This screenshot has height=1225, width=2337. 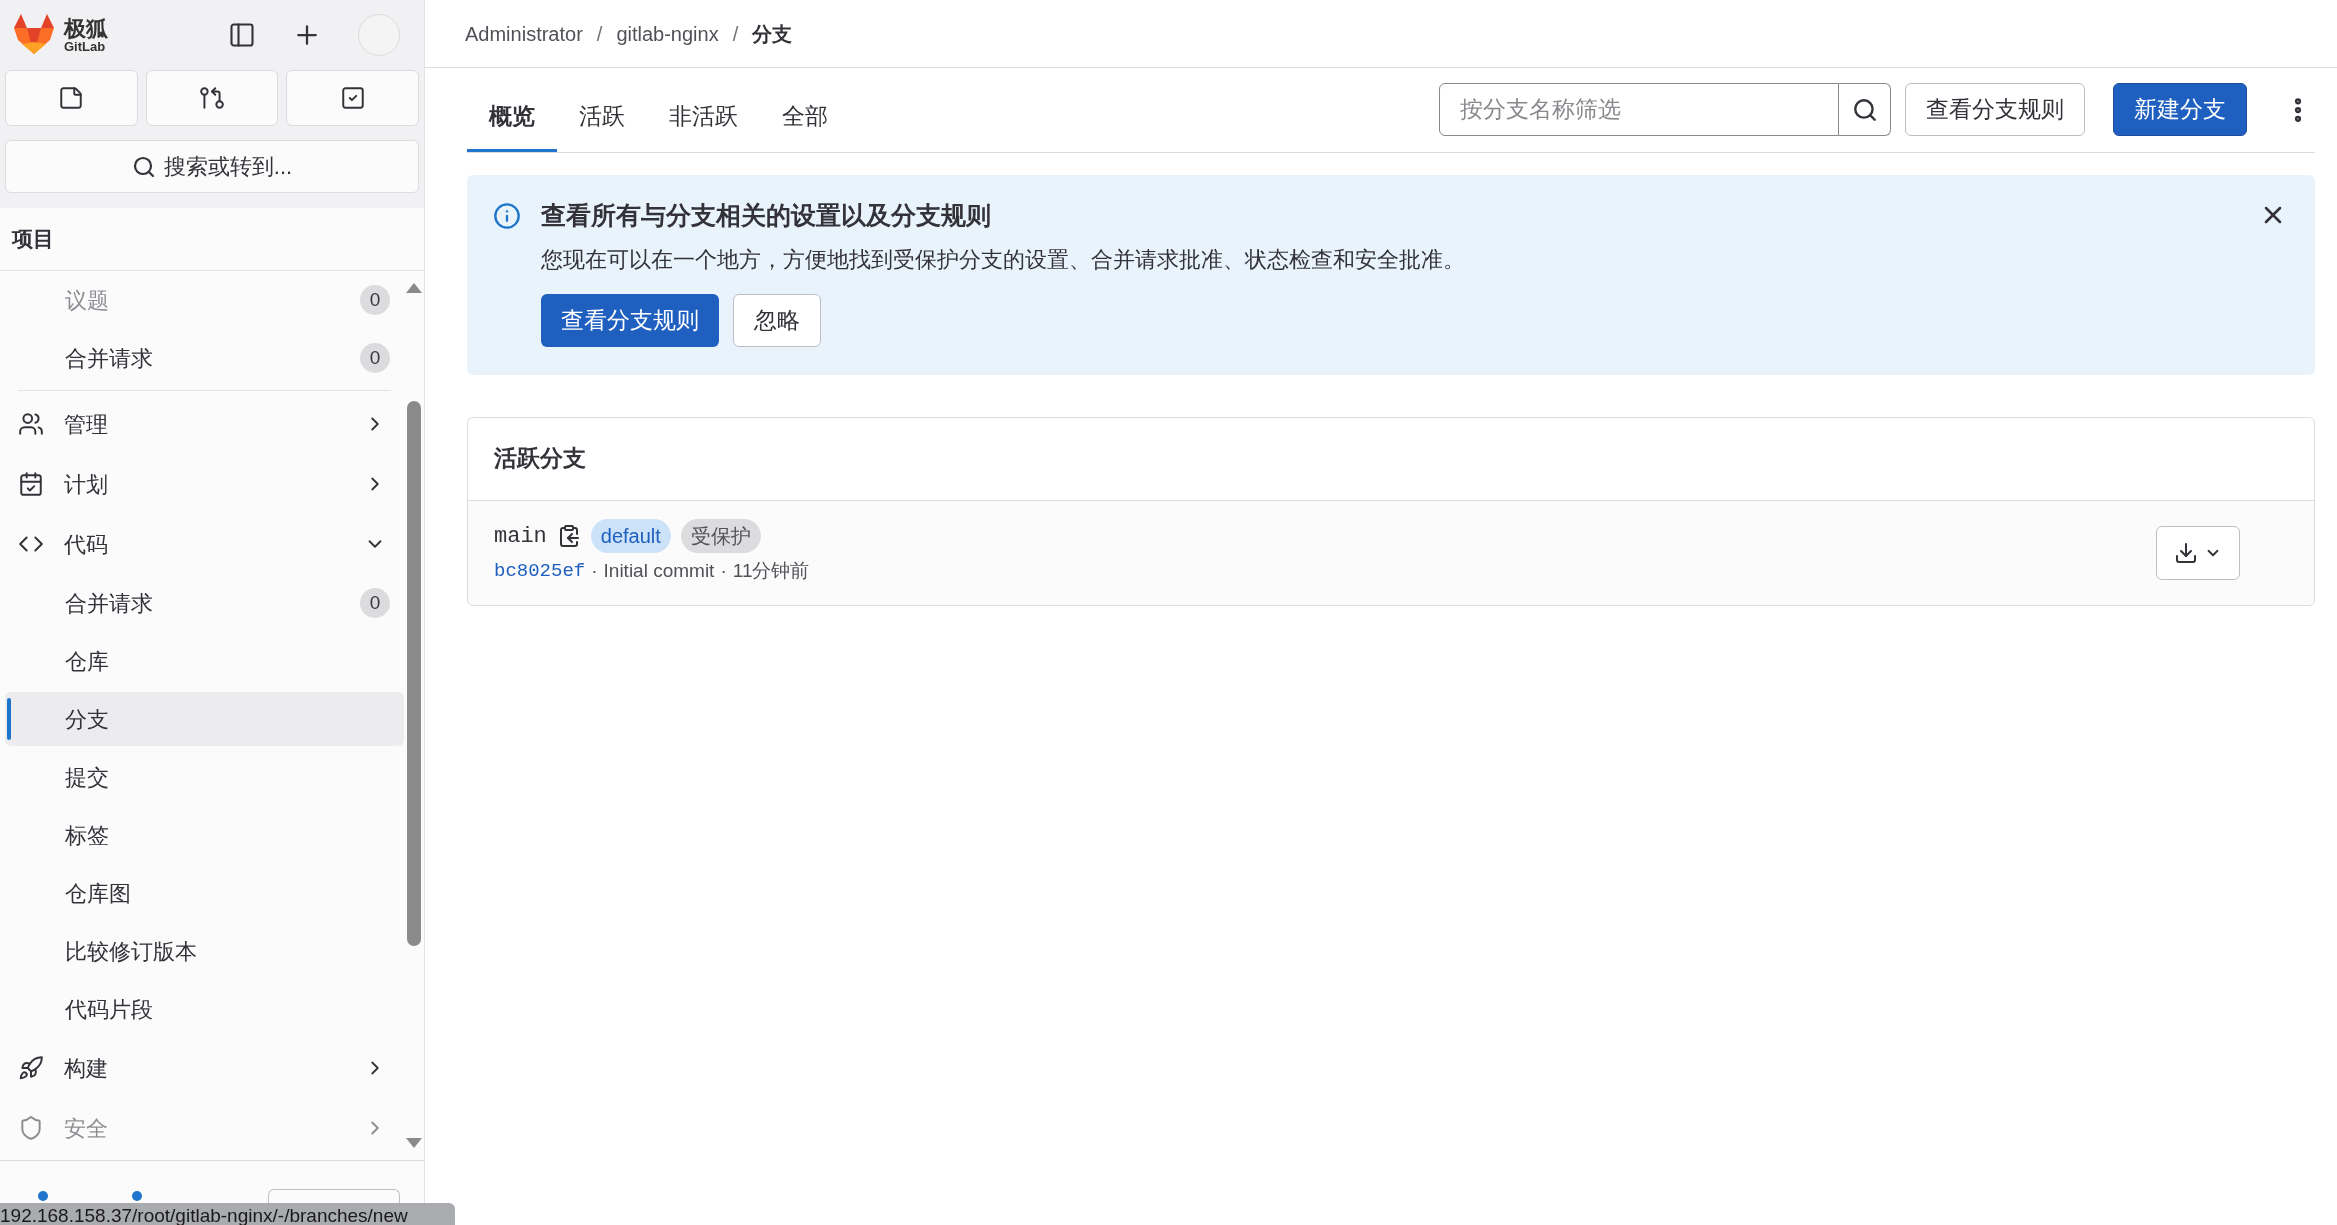 What do you see at coordinates (1003, 259) in the screenshot?
I see `alert-text: 您现在可以在一个地方，方便地找到受保护分支的设置、合并请求批准、状态检查和安全批准。` at bounding box center [1003, 259].